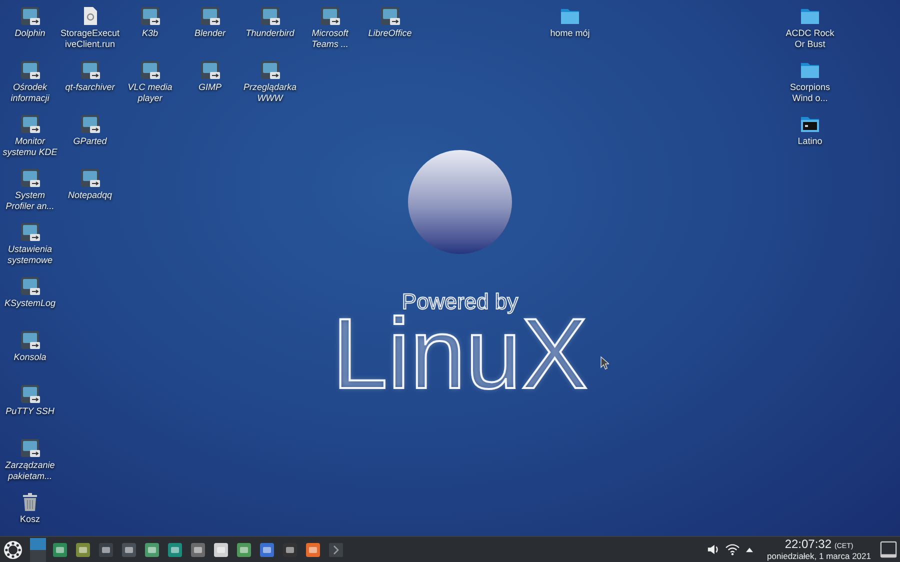 This screenshot has height=562, width=900. I want to click on show-desktop-icon, so click(888, 549).